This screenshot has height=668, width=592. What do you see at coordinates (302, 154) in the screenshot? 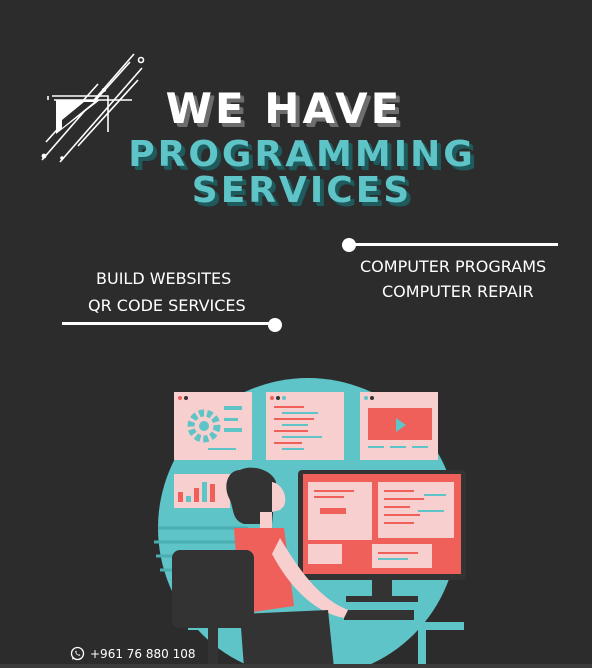
I see `headline-programming: PROGRAMMING` at bounding box center [302, 154].